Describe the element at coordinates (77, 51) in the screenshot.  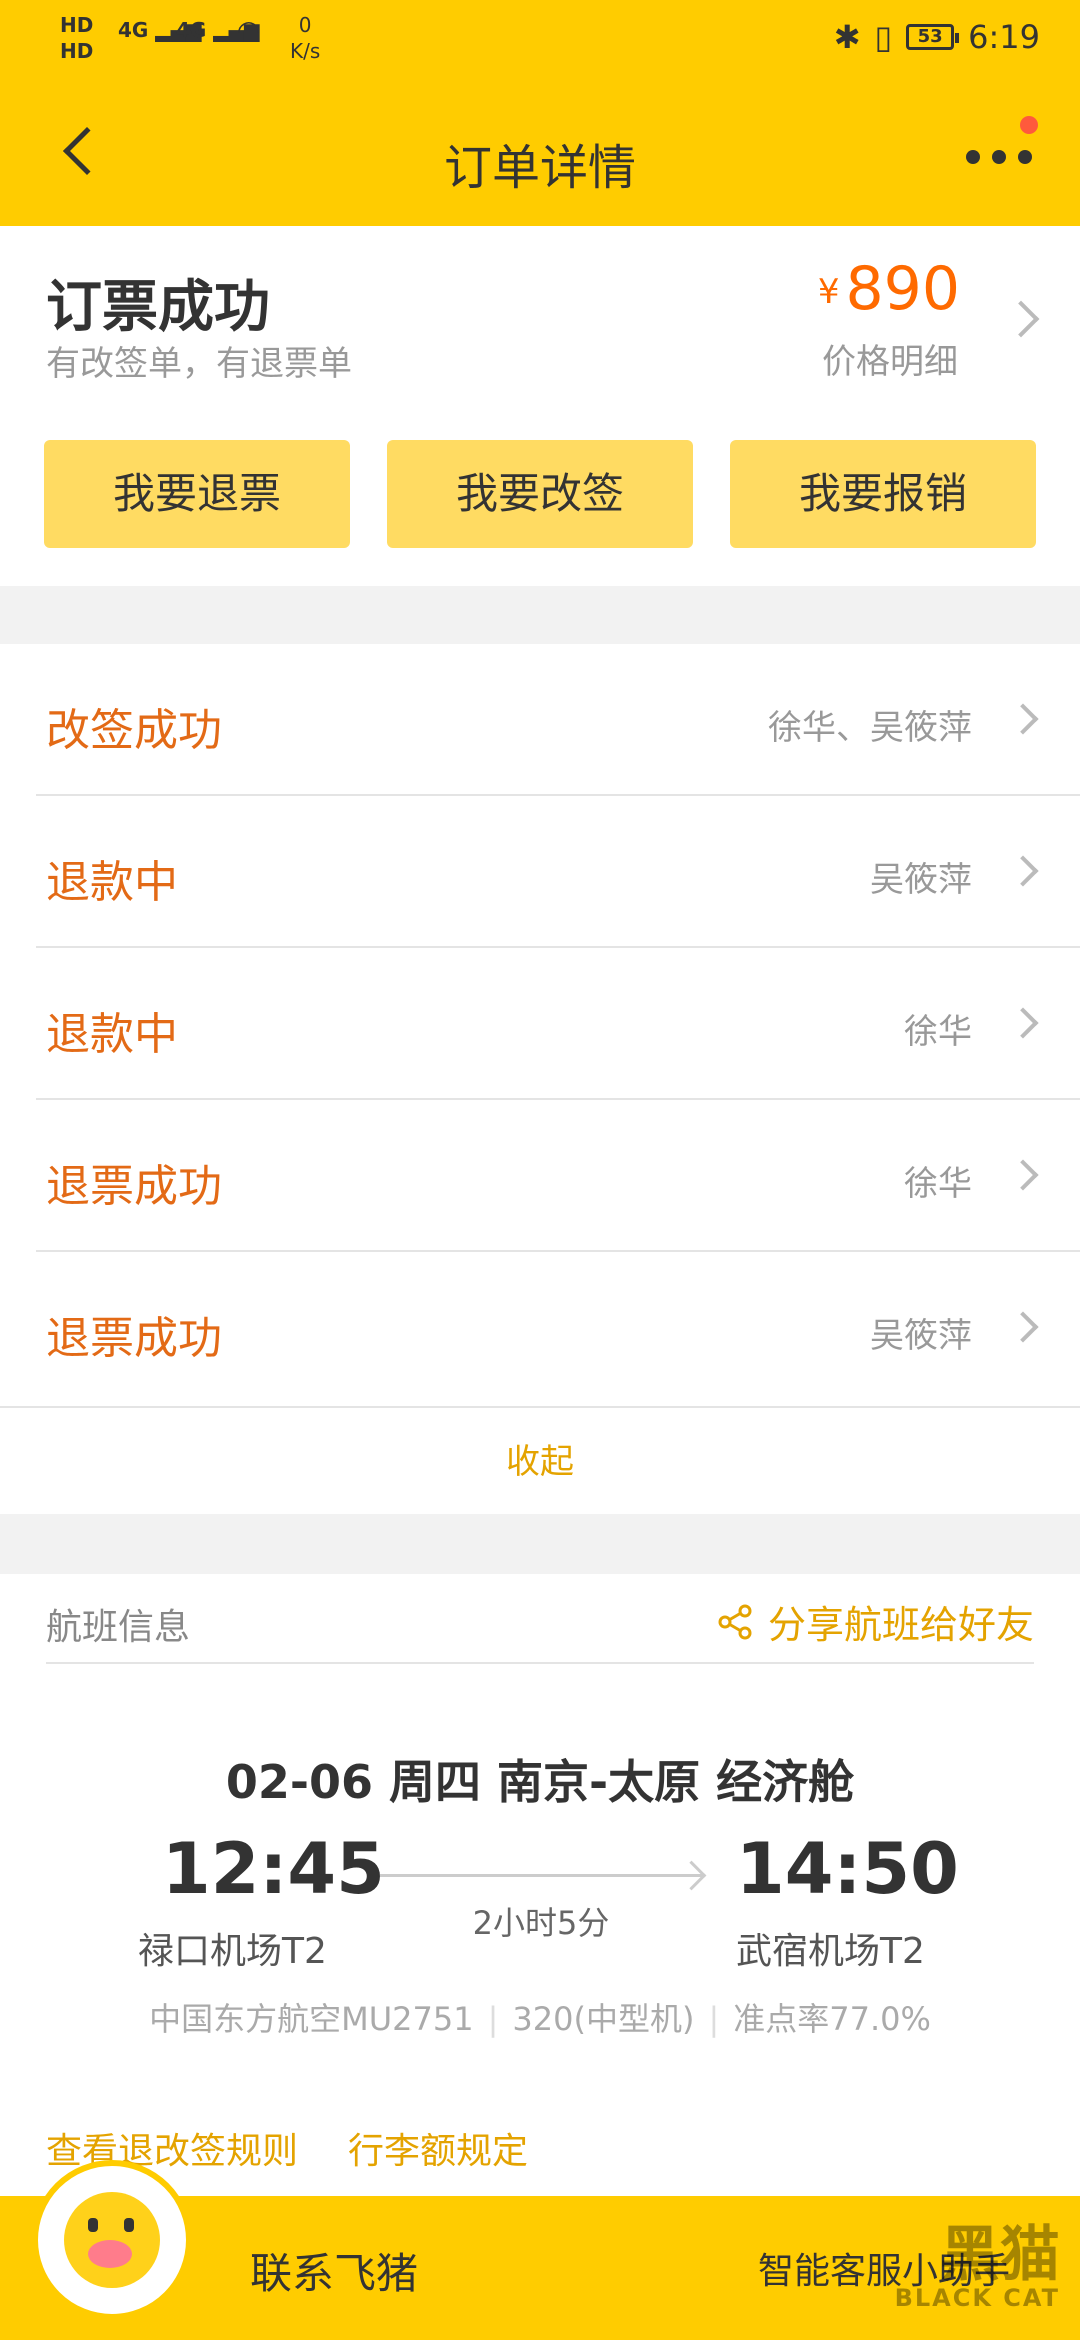
I see `hd-label-2: HD` at that location.